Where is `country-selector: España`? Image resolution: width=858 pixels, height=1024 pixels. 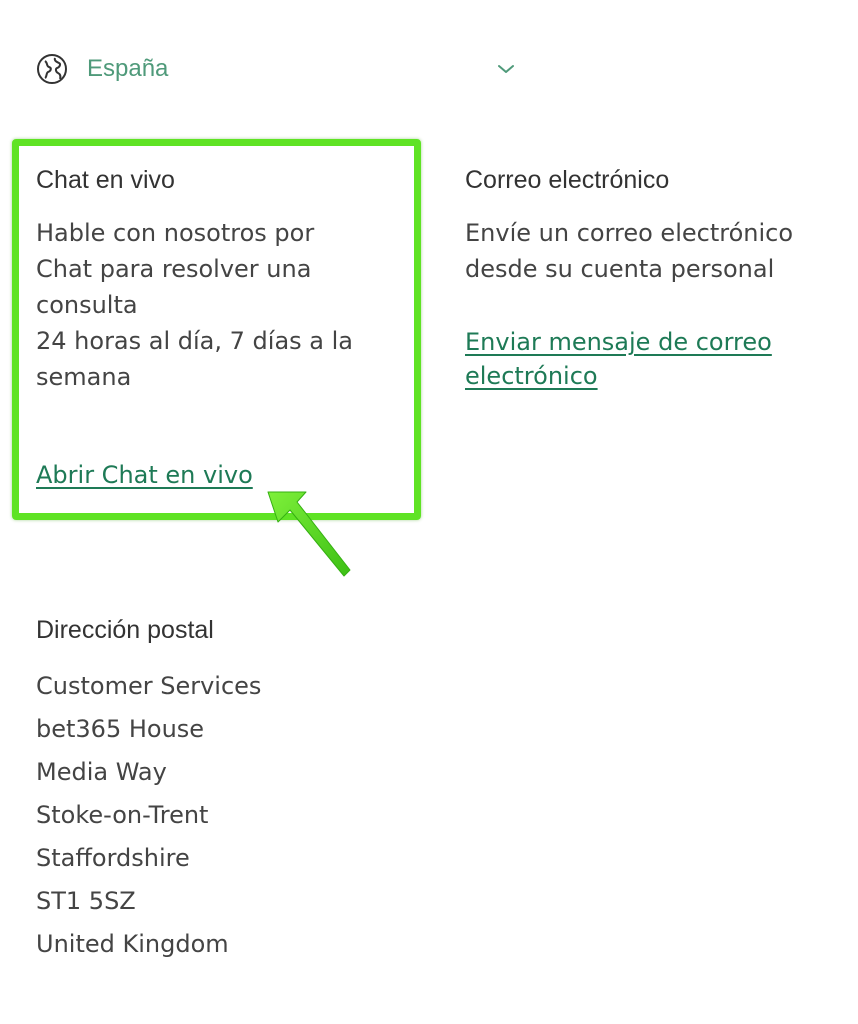
country-selector: España is located at coordinates (278, 69).